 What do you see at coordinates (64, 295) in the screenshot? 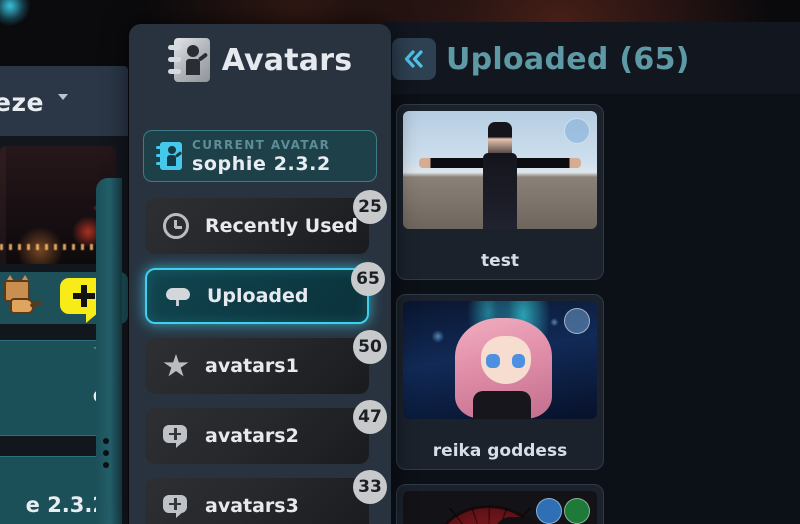
I see `left-social-panel: eze e e 2.3.2` at bounding box center [64, 295].